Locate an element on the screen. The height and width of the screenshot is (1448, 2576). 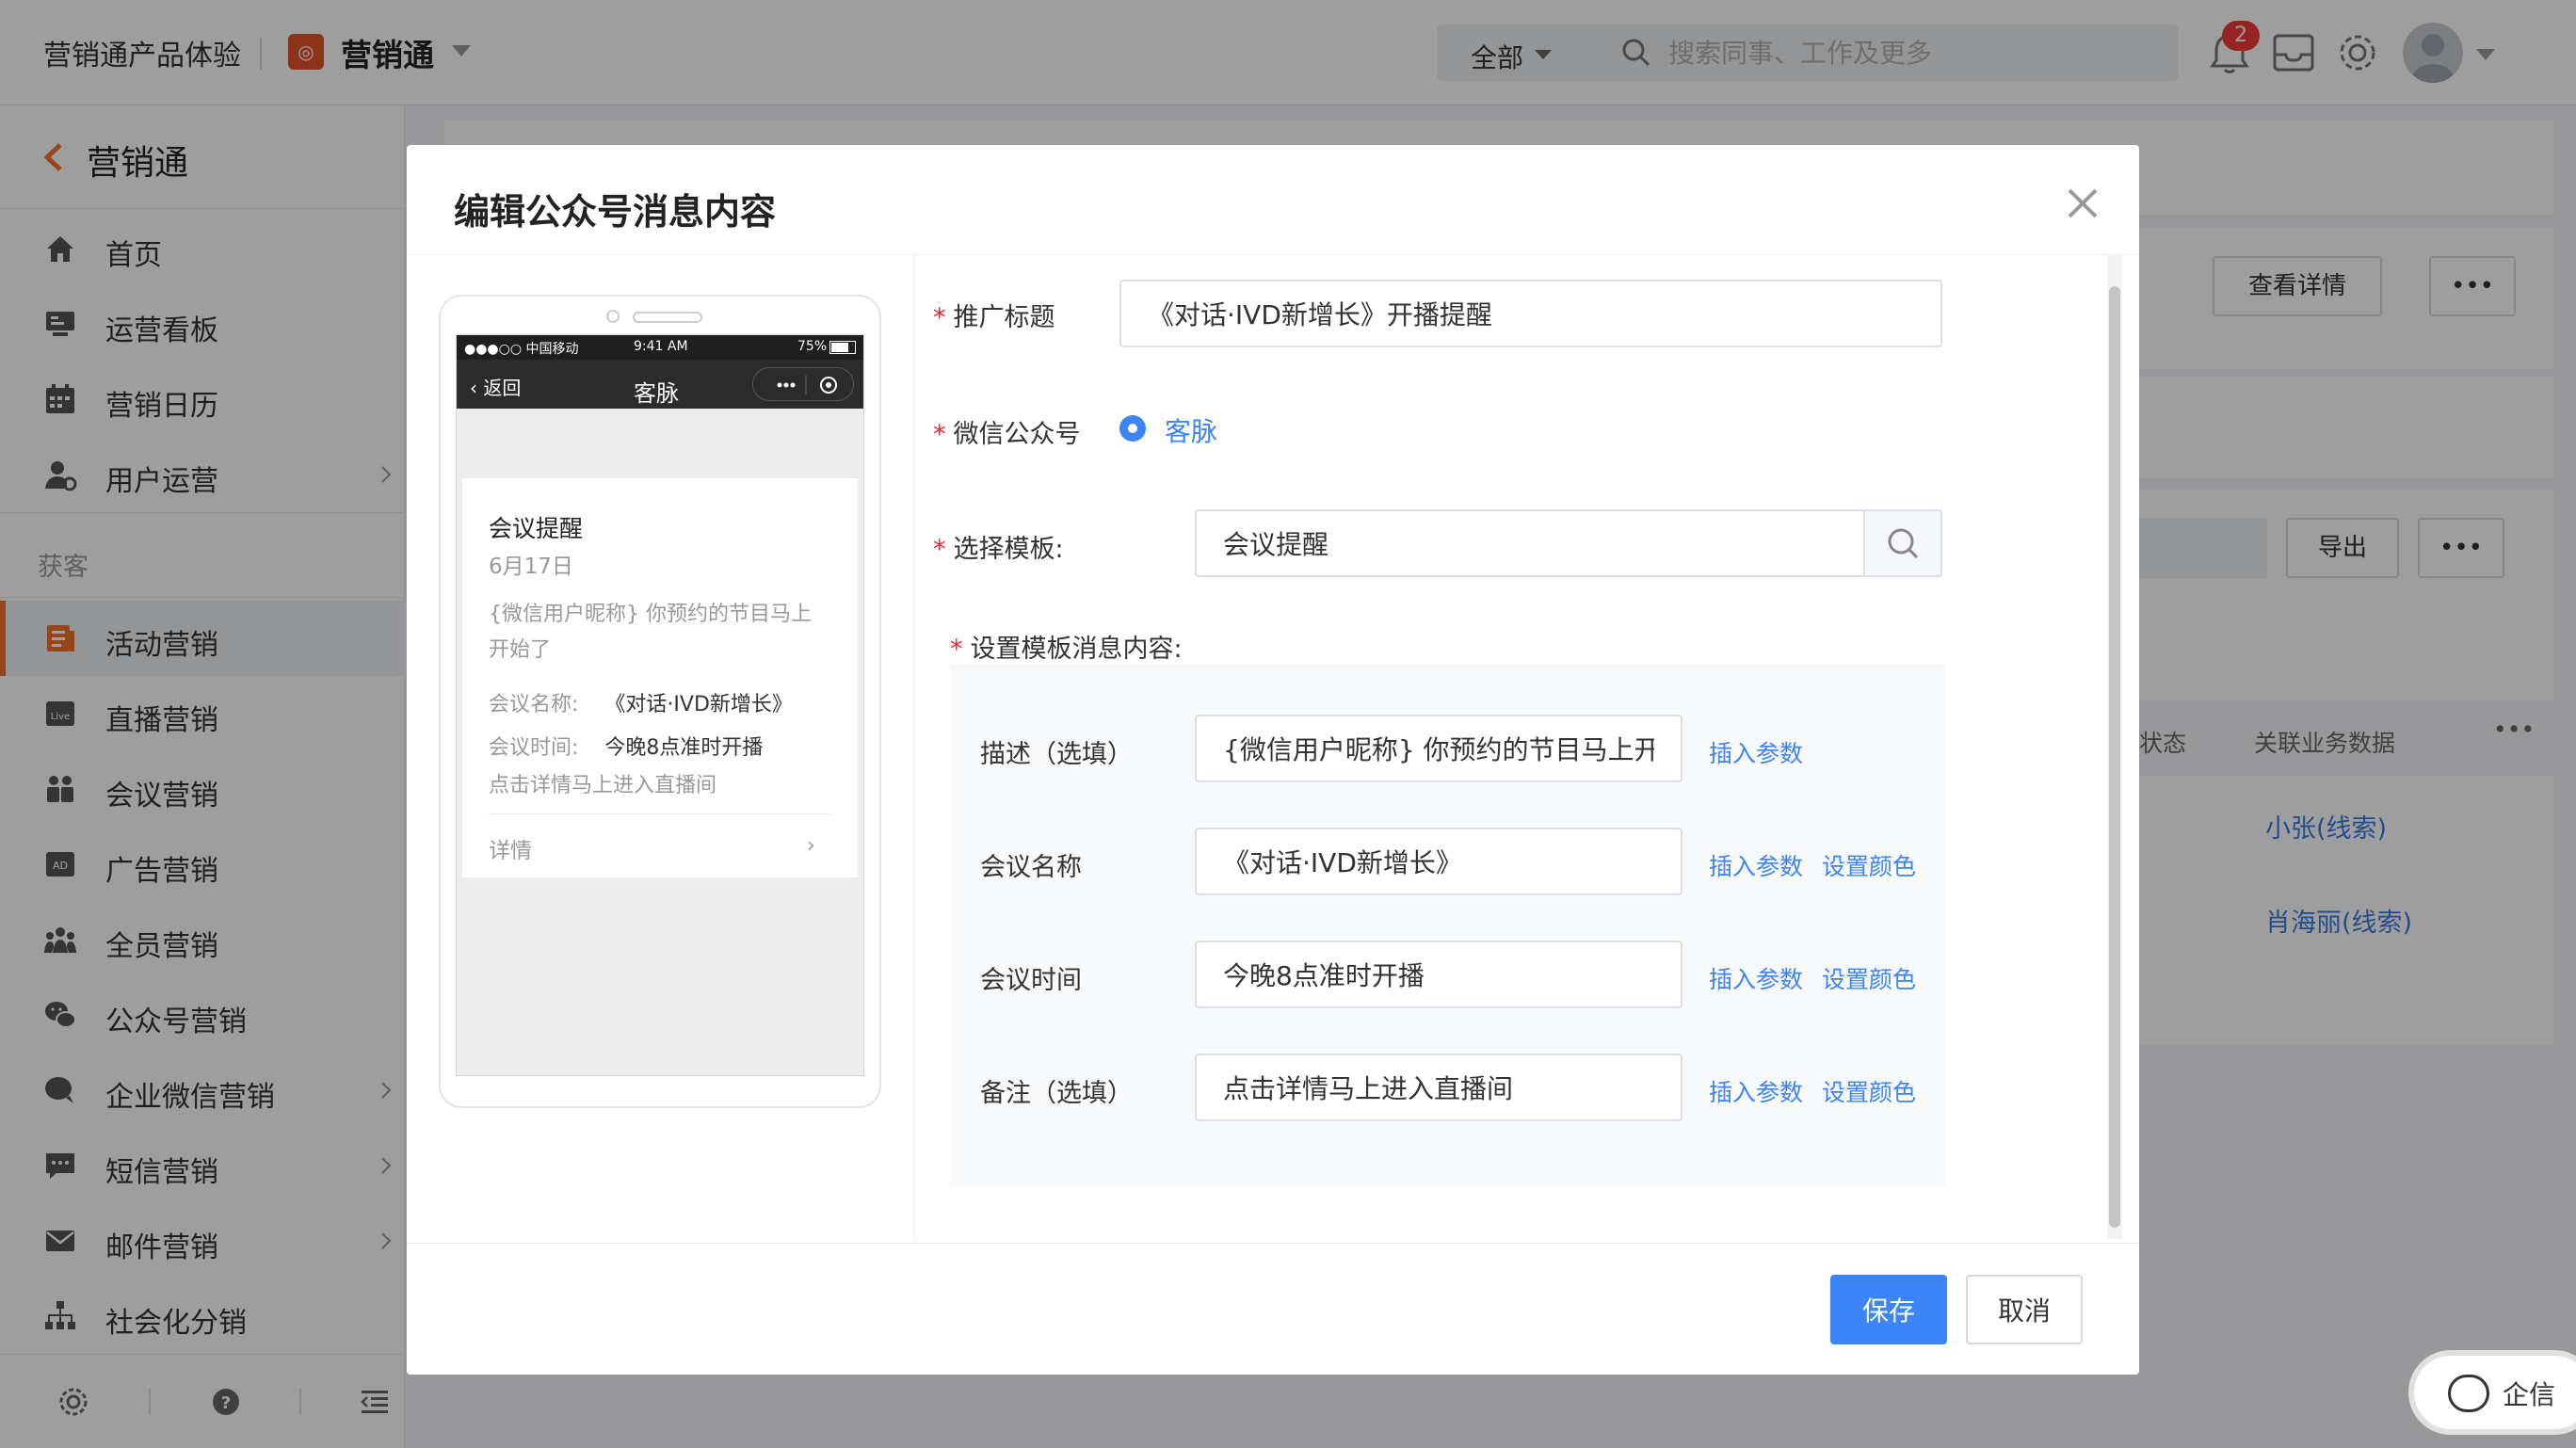
card-meeting-name-row: 会议名称: 《对话·IVD新增长》 is located at coordinates (641, 702).